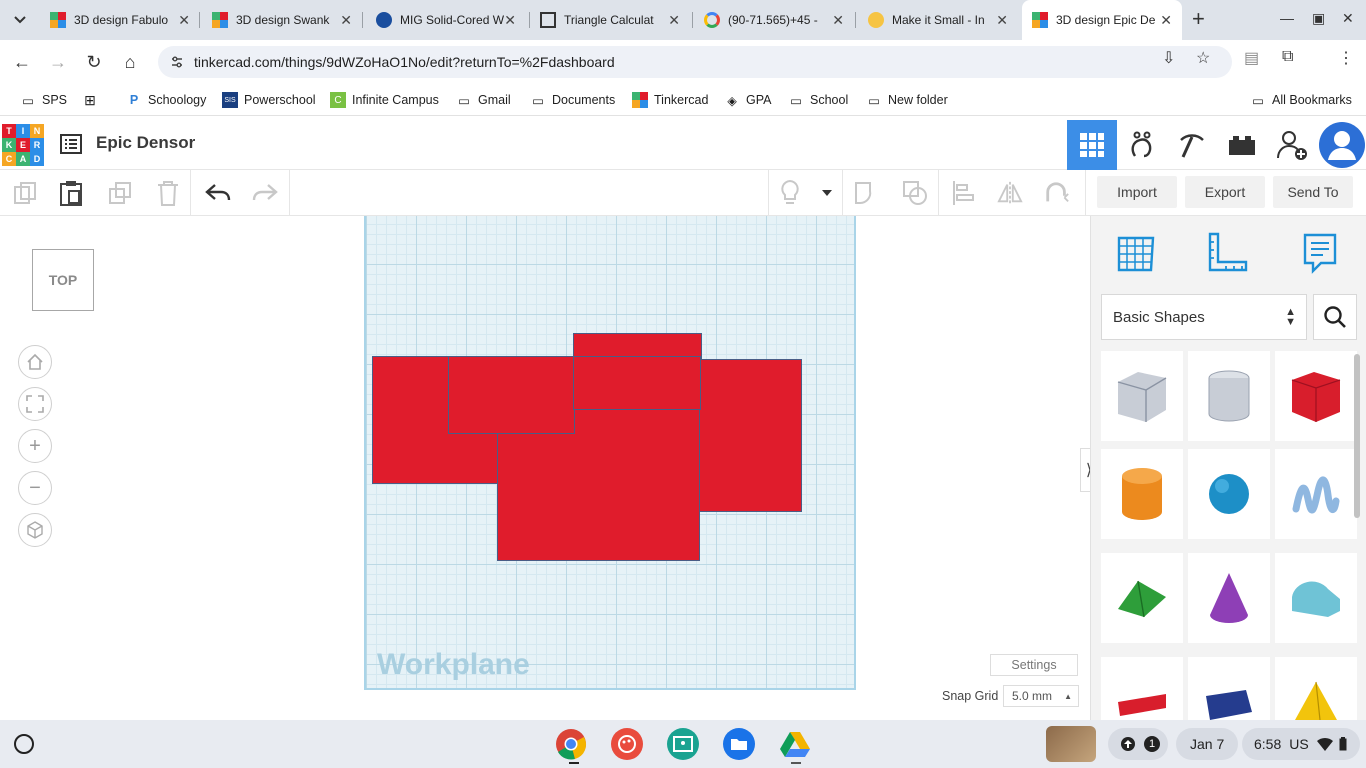  Describe the element at coordinates (25, 193) in the screenshot. I see `copy-icon` at that location.